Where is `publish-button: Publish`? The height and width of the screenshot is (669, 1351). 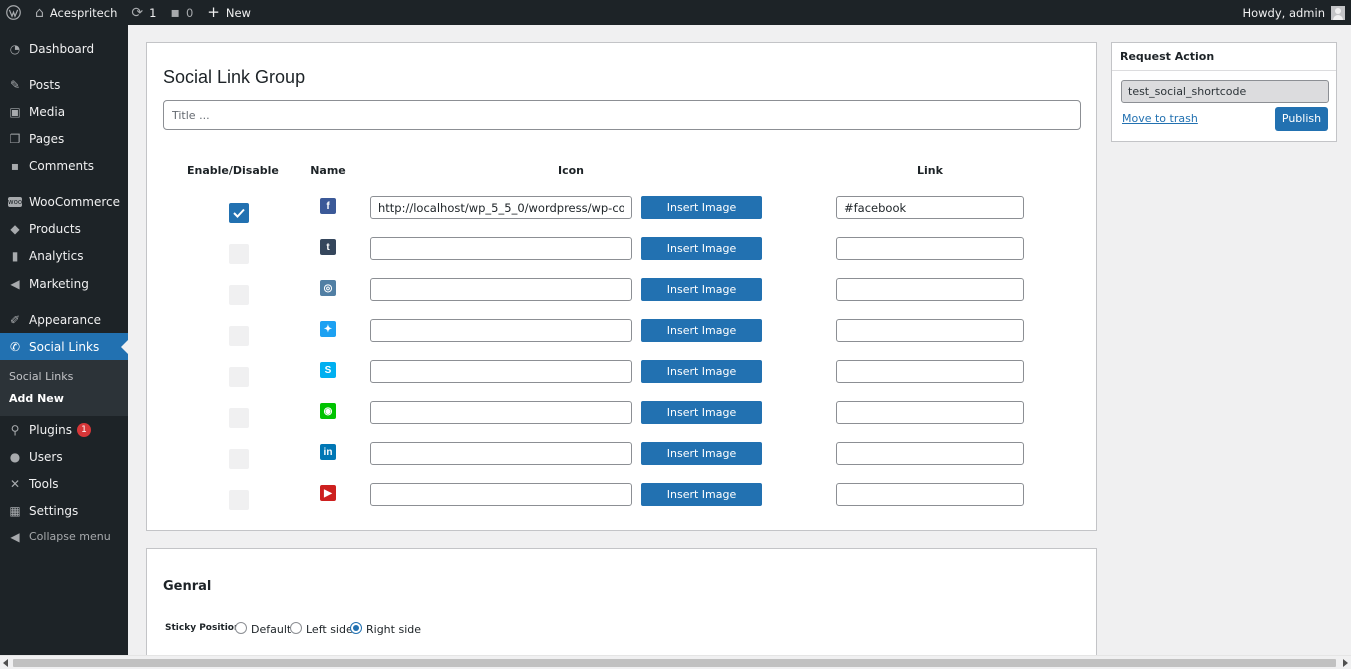
publish-button: Publish is located at coordinates (1301, 119).